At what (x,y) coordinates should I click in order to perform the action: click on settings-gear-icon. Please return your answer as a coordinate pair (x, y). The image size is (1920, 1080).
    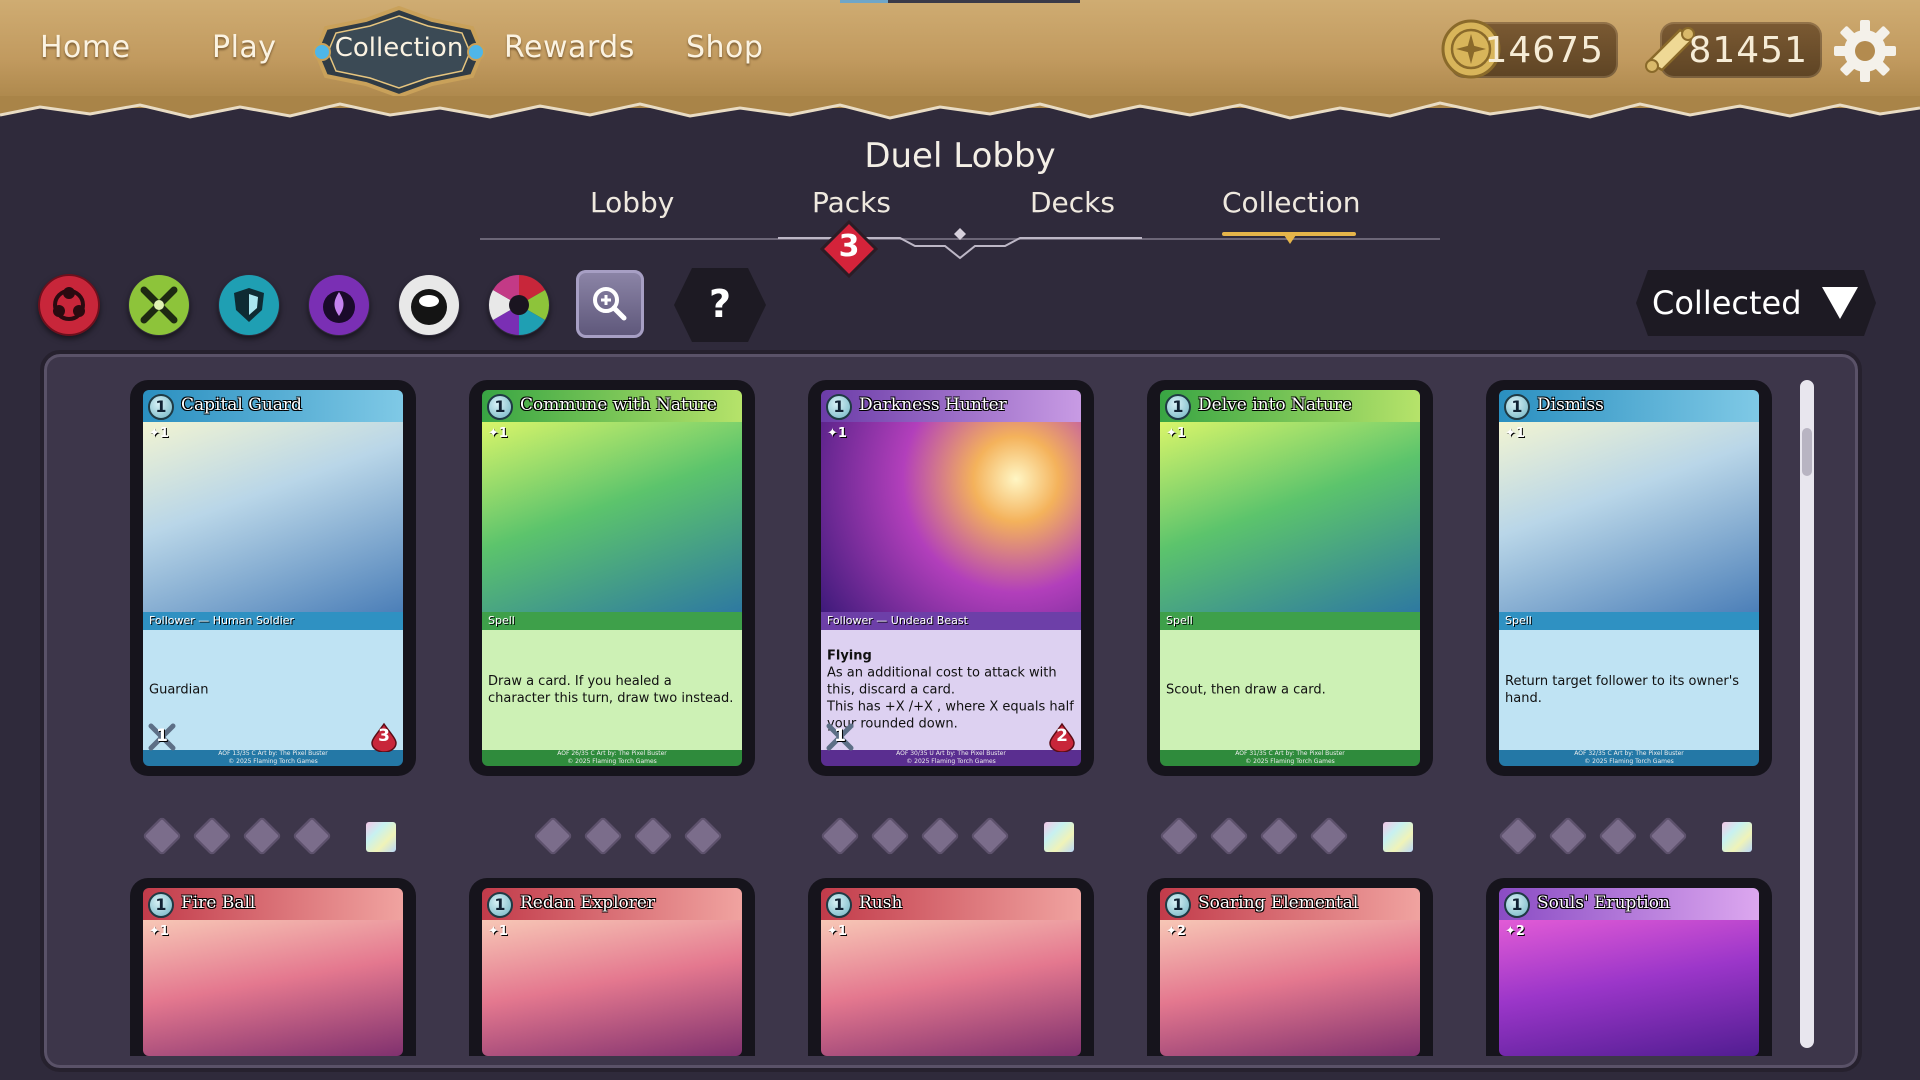
    Looking at the image, I should click on (1865, 51).